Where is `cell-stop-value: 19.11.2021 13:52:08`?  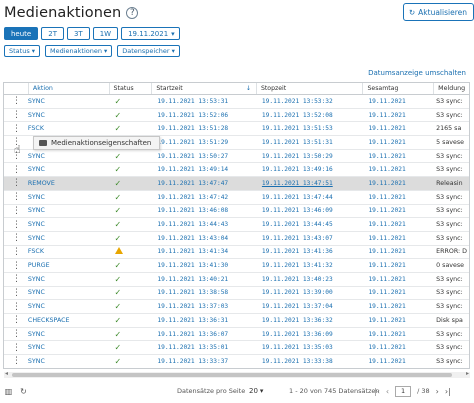 cell-stop-value: 19.11.2021 13:52:08 is located at coordinates (297, 115).